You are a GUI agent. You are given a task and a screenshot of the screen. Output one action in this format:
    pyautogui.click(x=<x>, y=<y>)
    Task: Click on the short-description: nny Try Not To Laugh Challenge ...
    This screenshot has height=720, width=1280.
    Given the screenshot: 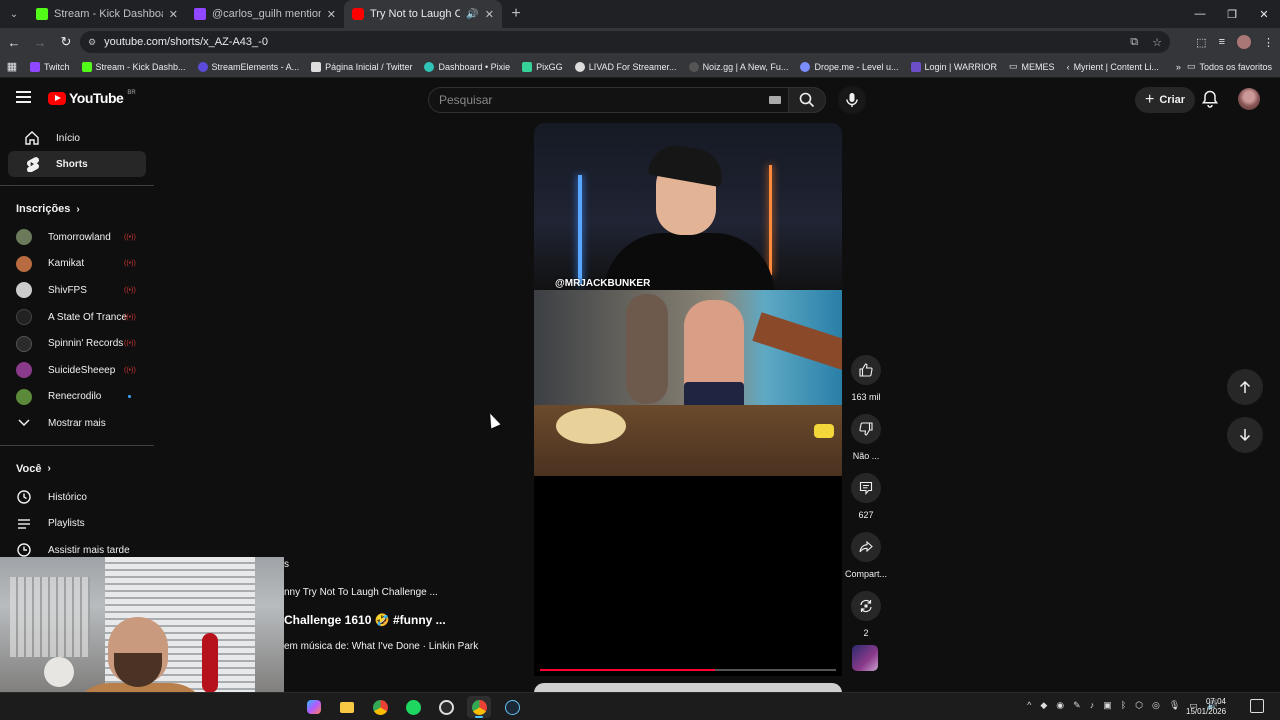 What is the action you would take?
    pyautogui.click(x=361, y=592)
    